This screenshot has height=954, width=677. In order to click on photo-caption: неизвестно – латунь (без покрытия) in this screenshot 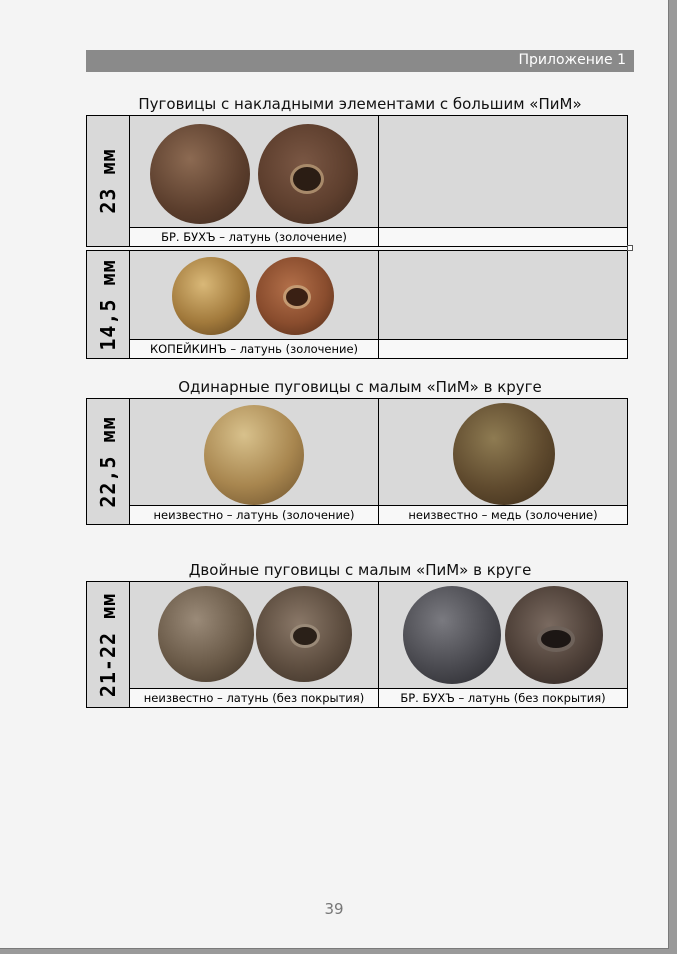, I will do `click(254, 697)`.